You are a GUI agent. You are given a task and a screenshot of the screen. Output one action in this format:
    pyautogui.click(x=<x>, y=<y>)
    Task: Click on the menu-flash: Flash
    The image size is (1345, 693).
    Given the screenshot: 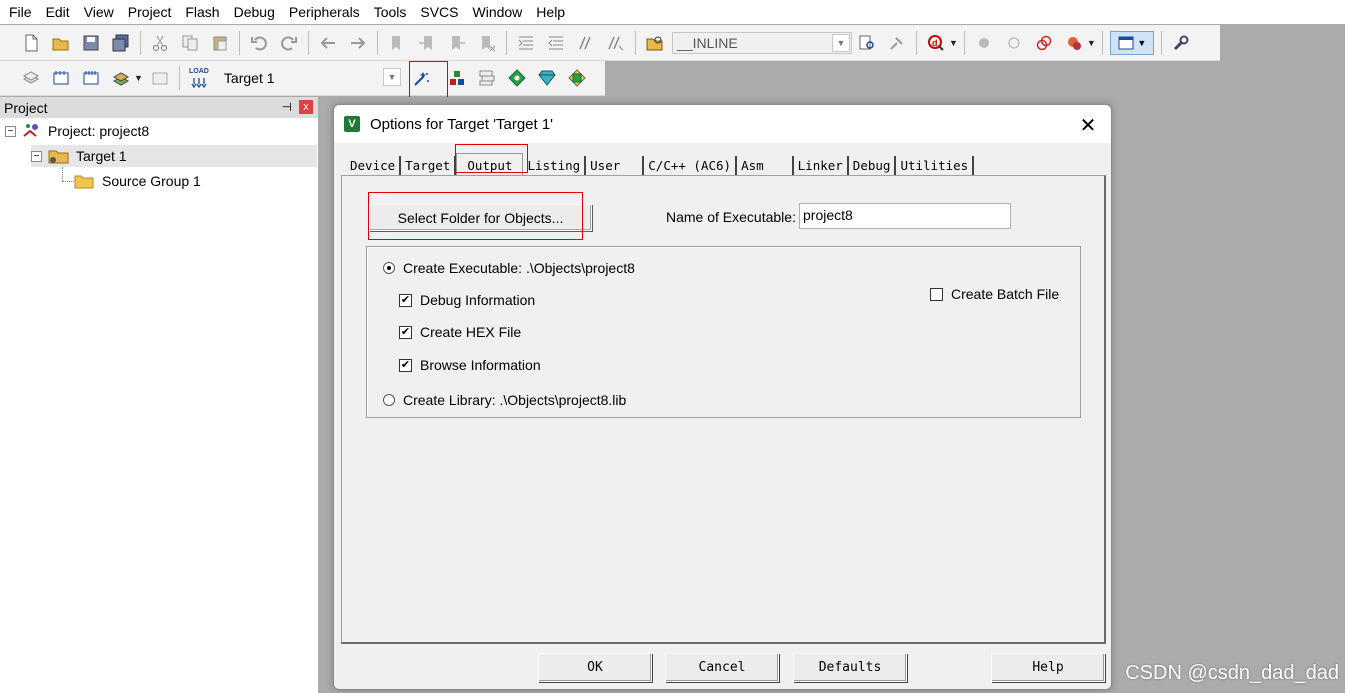 What is the action you would take?
    pyautogui.click(x=202, y=12)
    